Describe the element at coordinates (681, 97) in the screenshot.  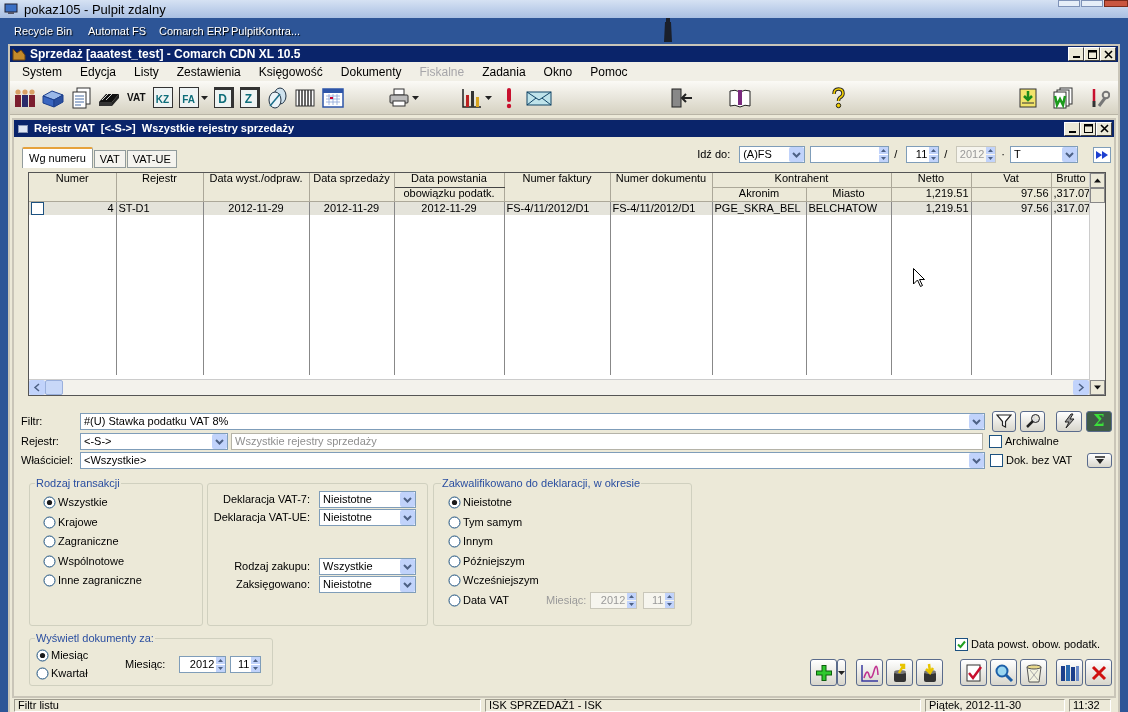
I see `door-arrow-icon` at that location.